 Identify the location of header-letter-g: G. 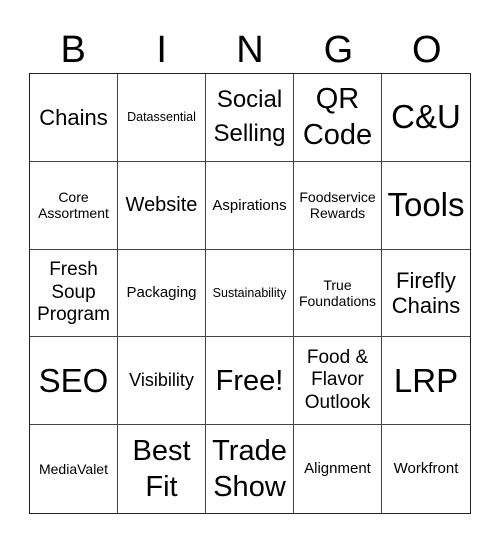
(338, 50).